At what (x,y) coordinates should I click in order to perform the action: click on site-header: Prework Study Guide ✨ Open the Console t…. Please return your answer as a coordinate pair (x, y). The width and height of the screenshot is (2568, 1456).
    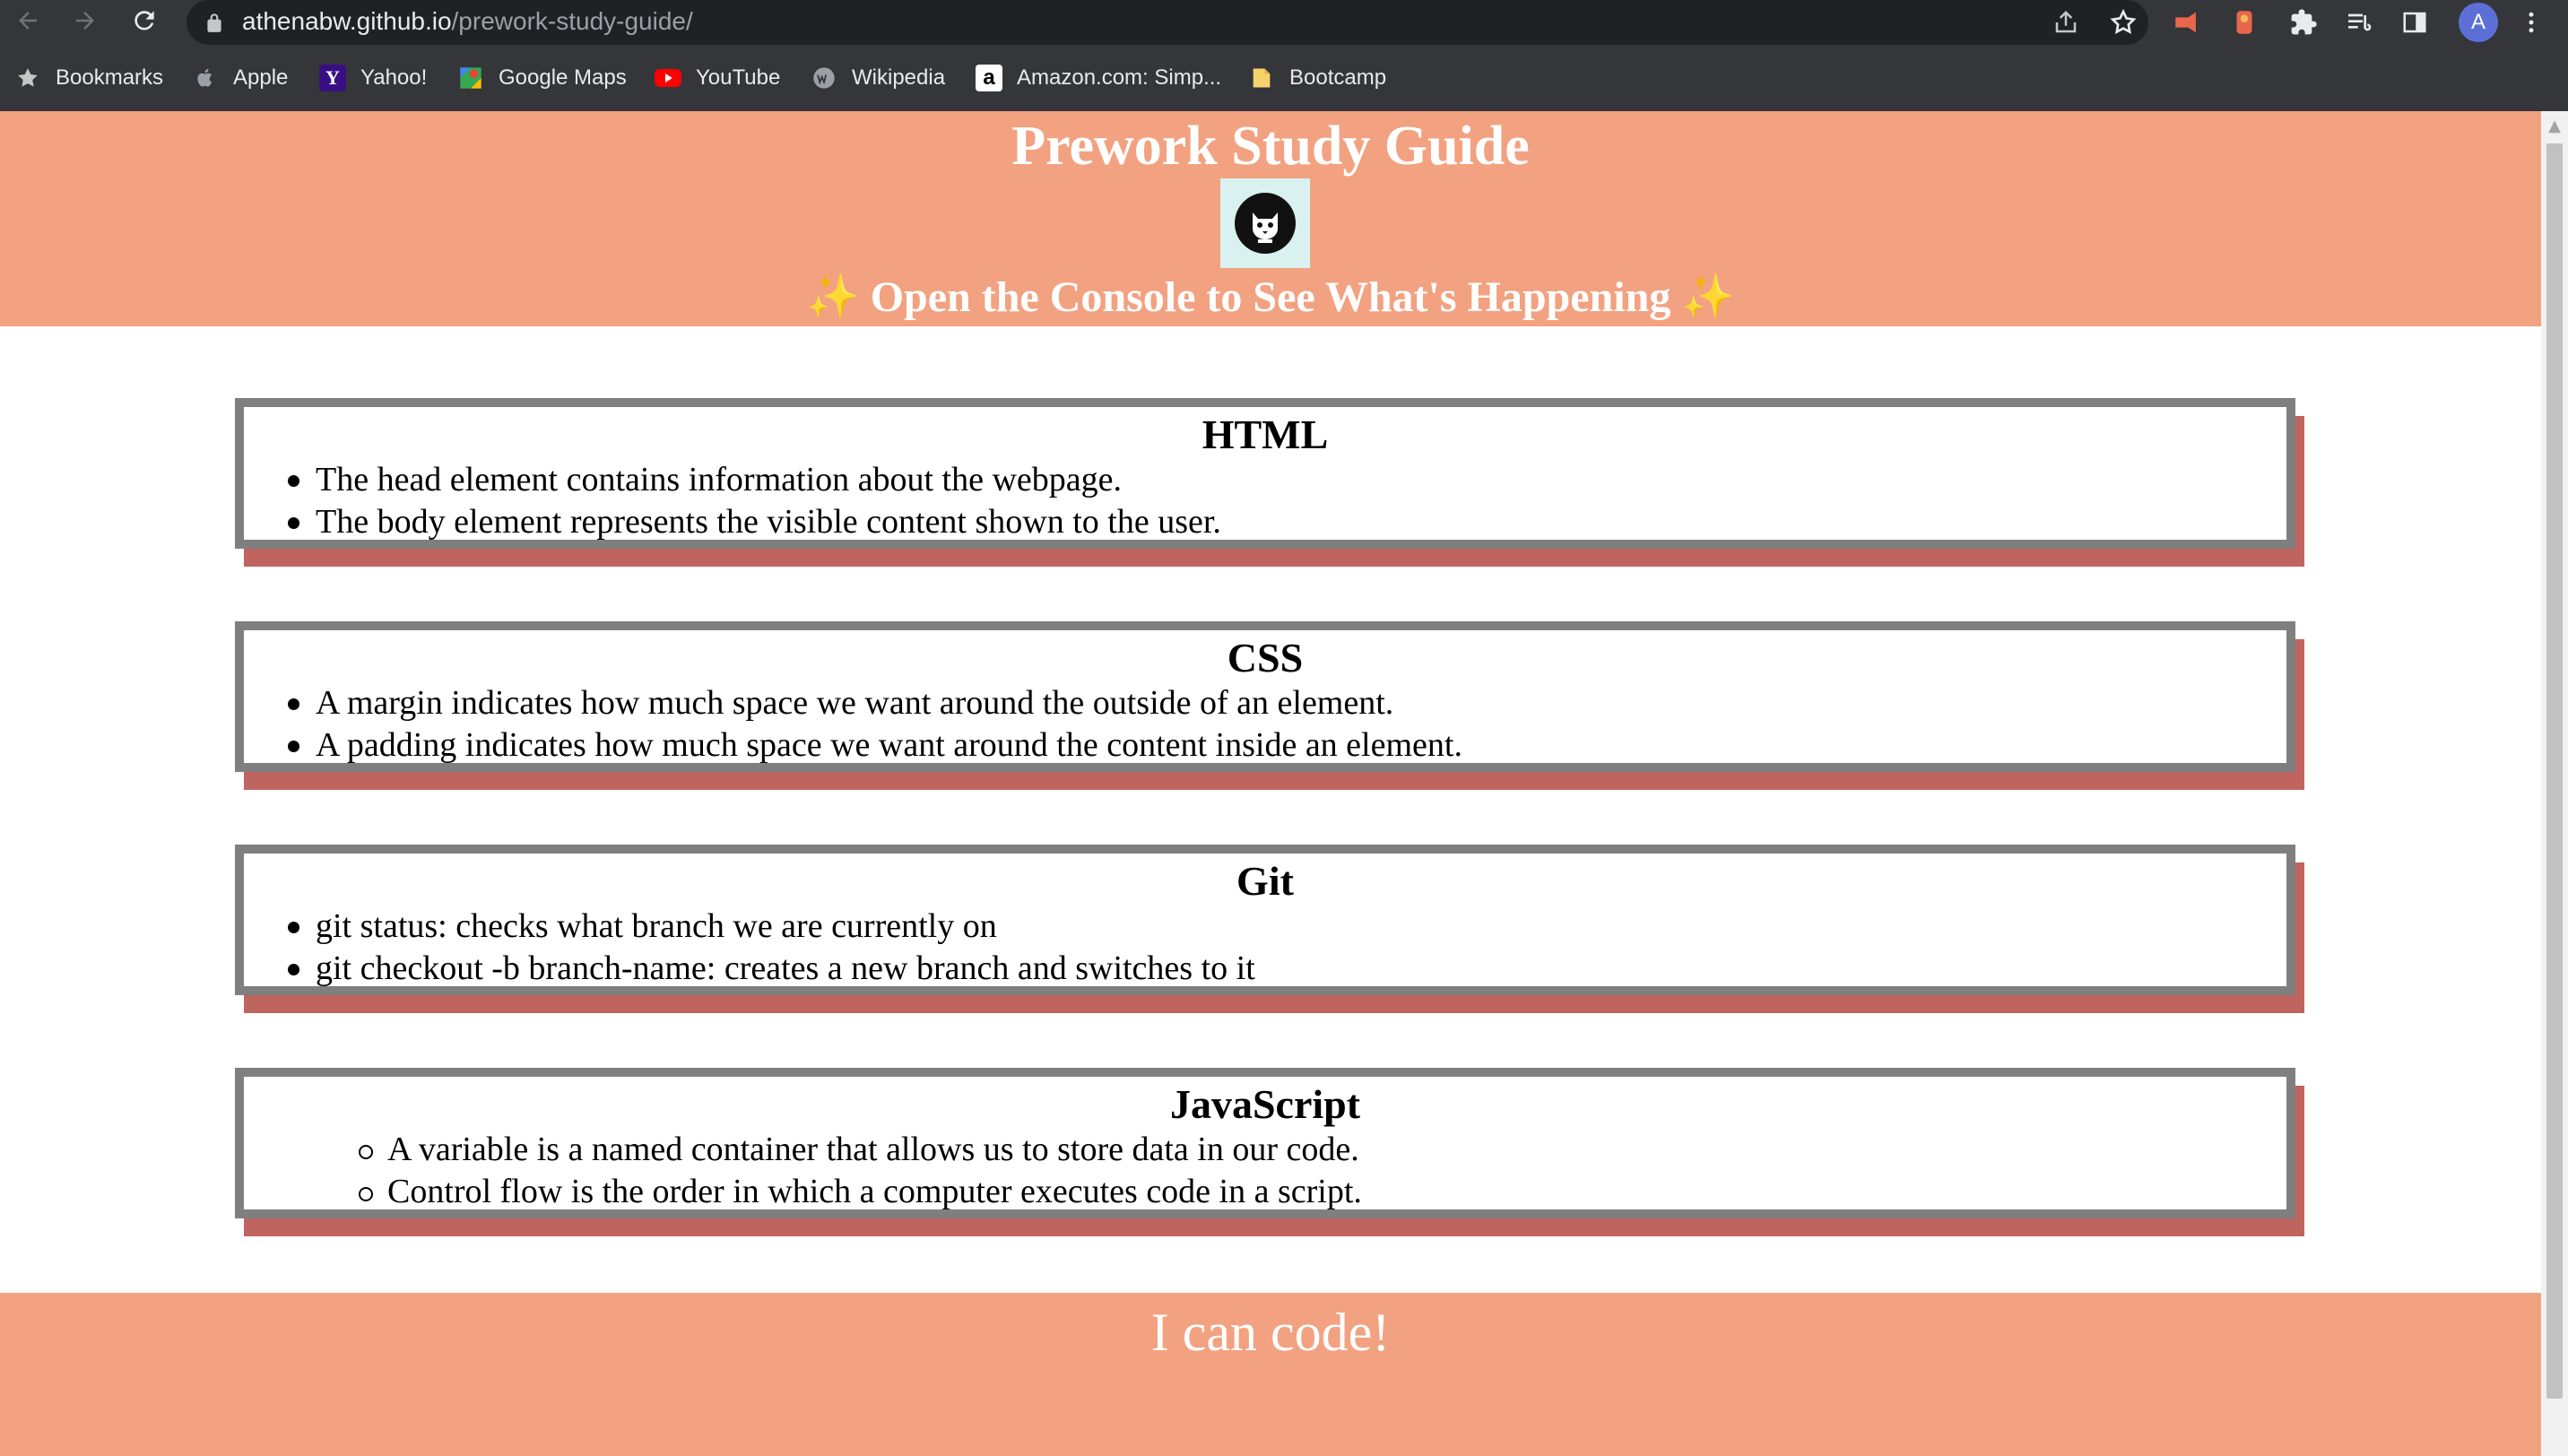
    Looking at the image, I should click on (1270, 219).